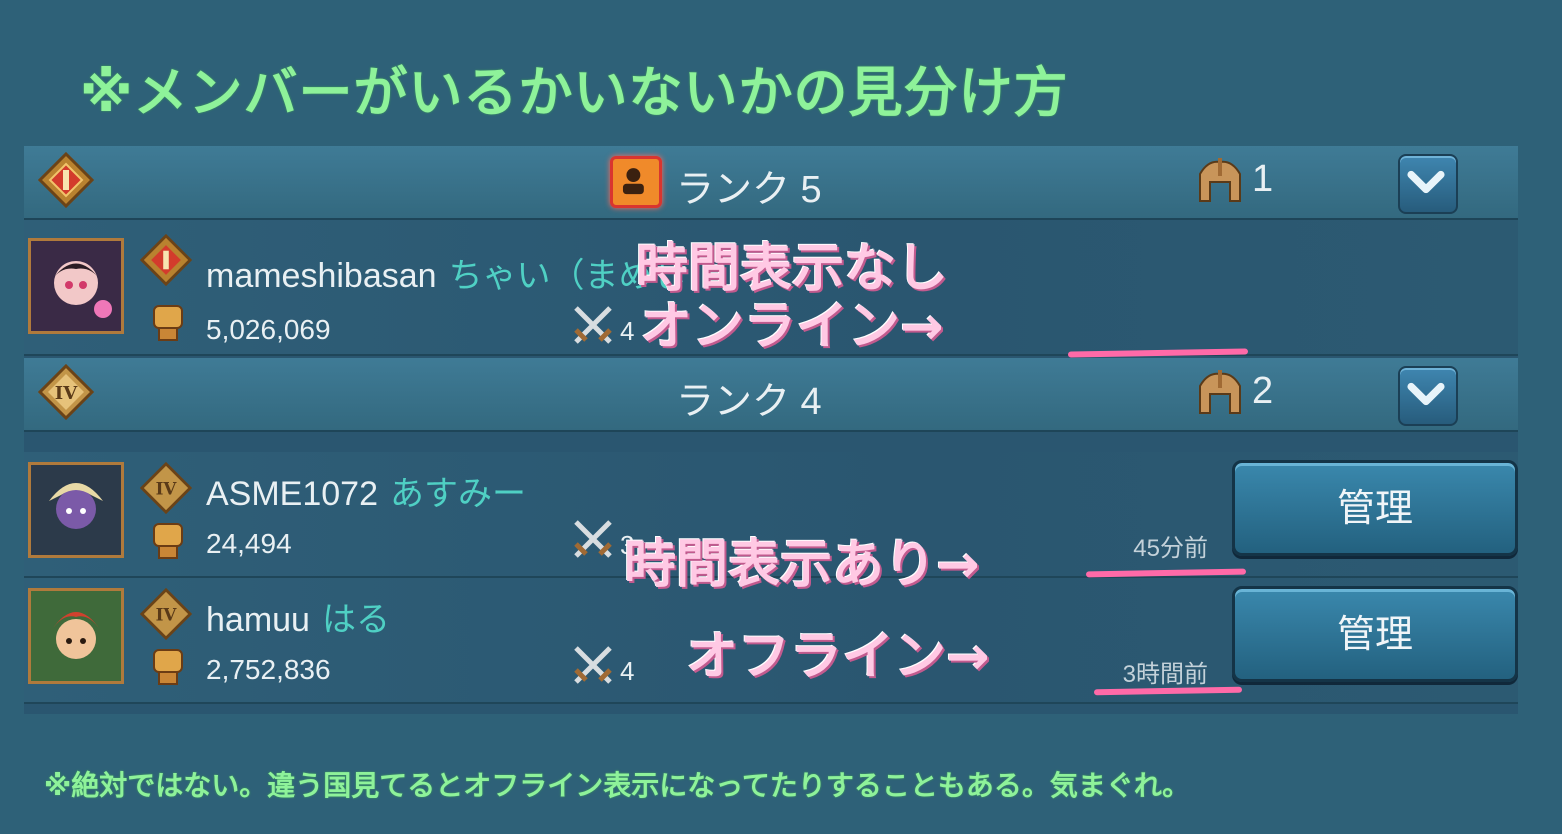 This screenshot has height=834, width=1562. I want to click on rank-4-expand-button, so click(1428, 396).